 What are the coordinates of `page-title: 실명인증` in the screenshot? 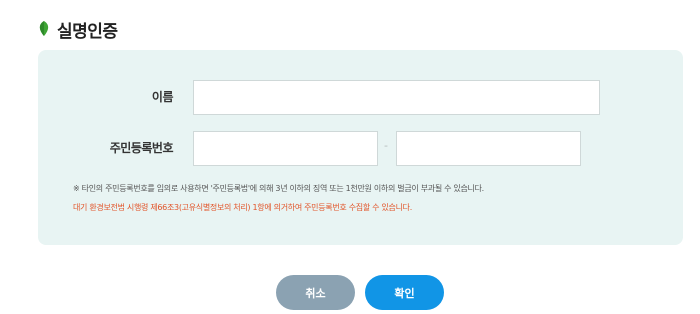 It's located at (87, 31).